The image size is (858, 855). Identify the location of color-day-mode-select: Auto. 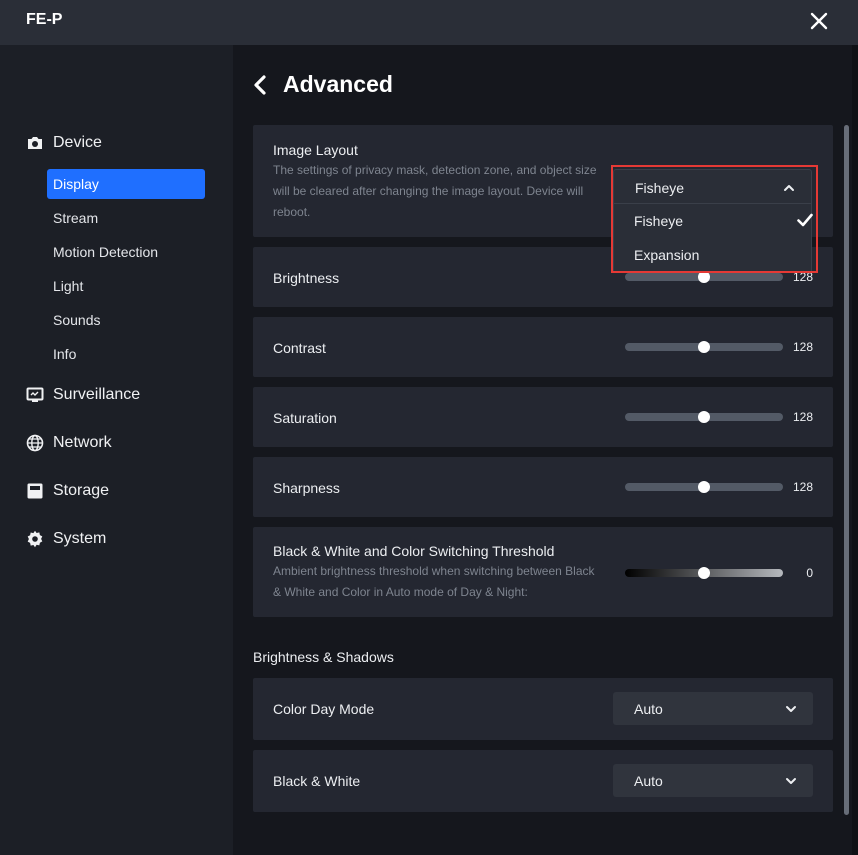
(713, 708).